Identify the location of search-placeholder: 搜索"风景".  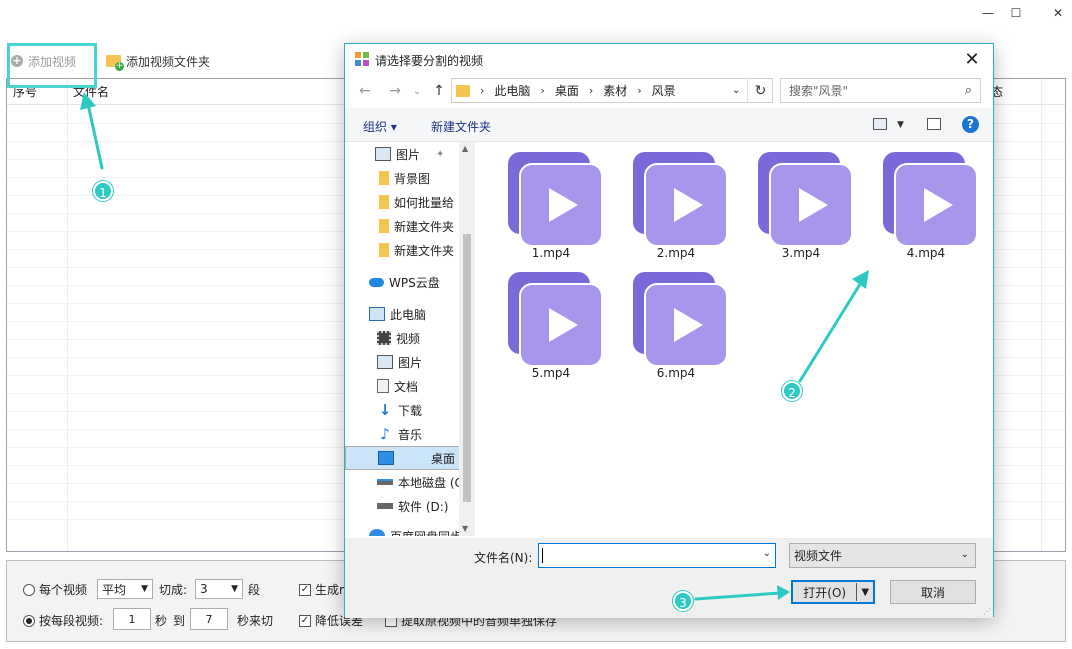
(819, 91).